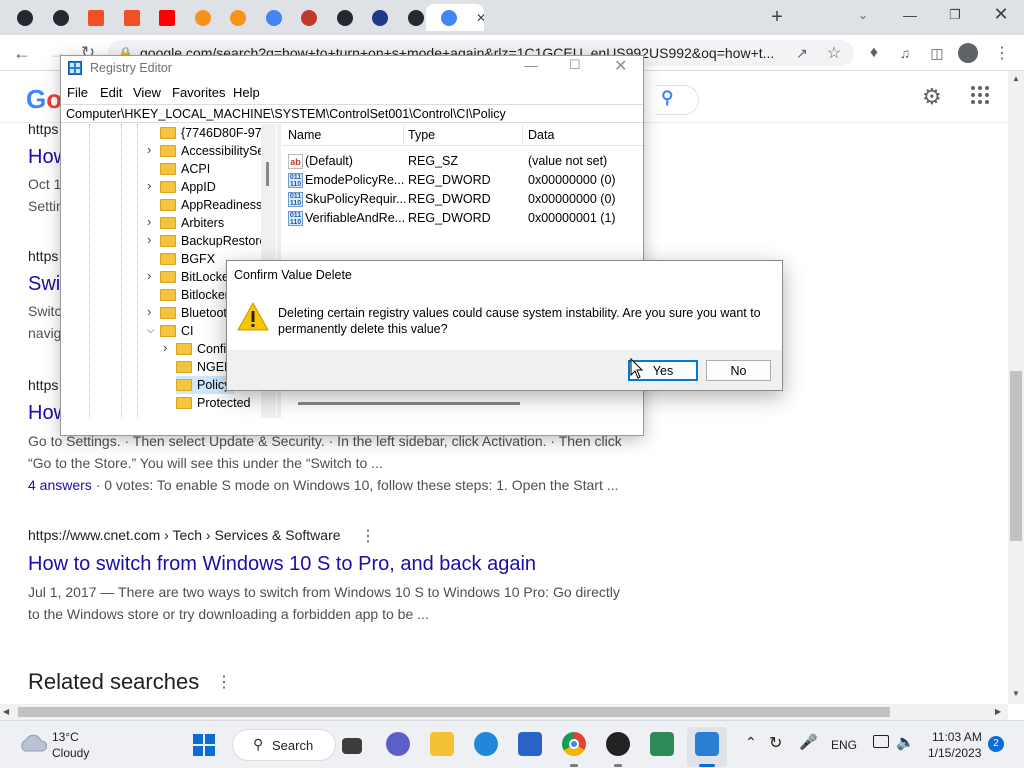  What do you see at coordinates (33, 743) in the screenshot?
I see `cloudy-weather-icon` at bounding box center [33, 743].